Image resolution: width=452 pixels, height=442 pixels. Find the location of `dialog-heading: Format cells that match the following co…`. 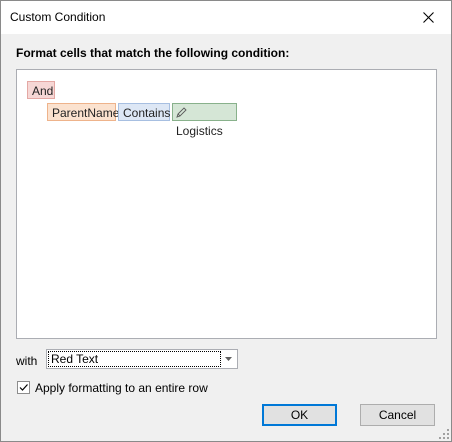

dialog-heading: Format cells that match the following co… is located at coordinates (153, 53).